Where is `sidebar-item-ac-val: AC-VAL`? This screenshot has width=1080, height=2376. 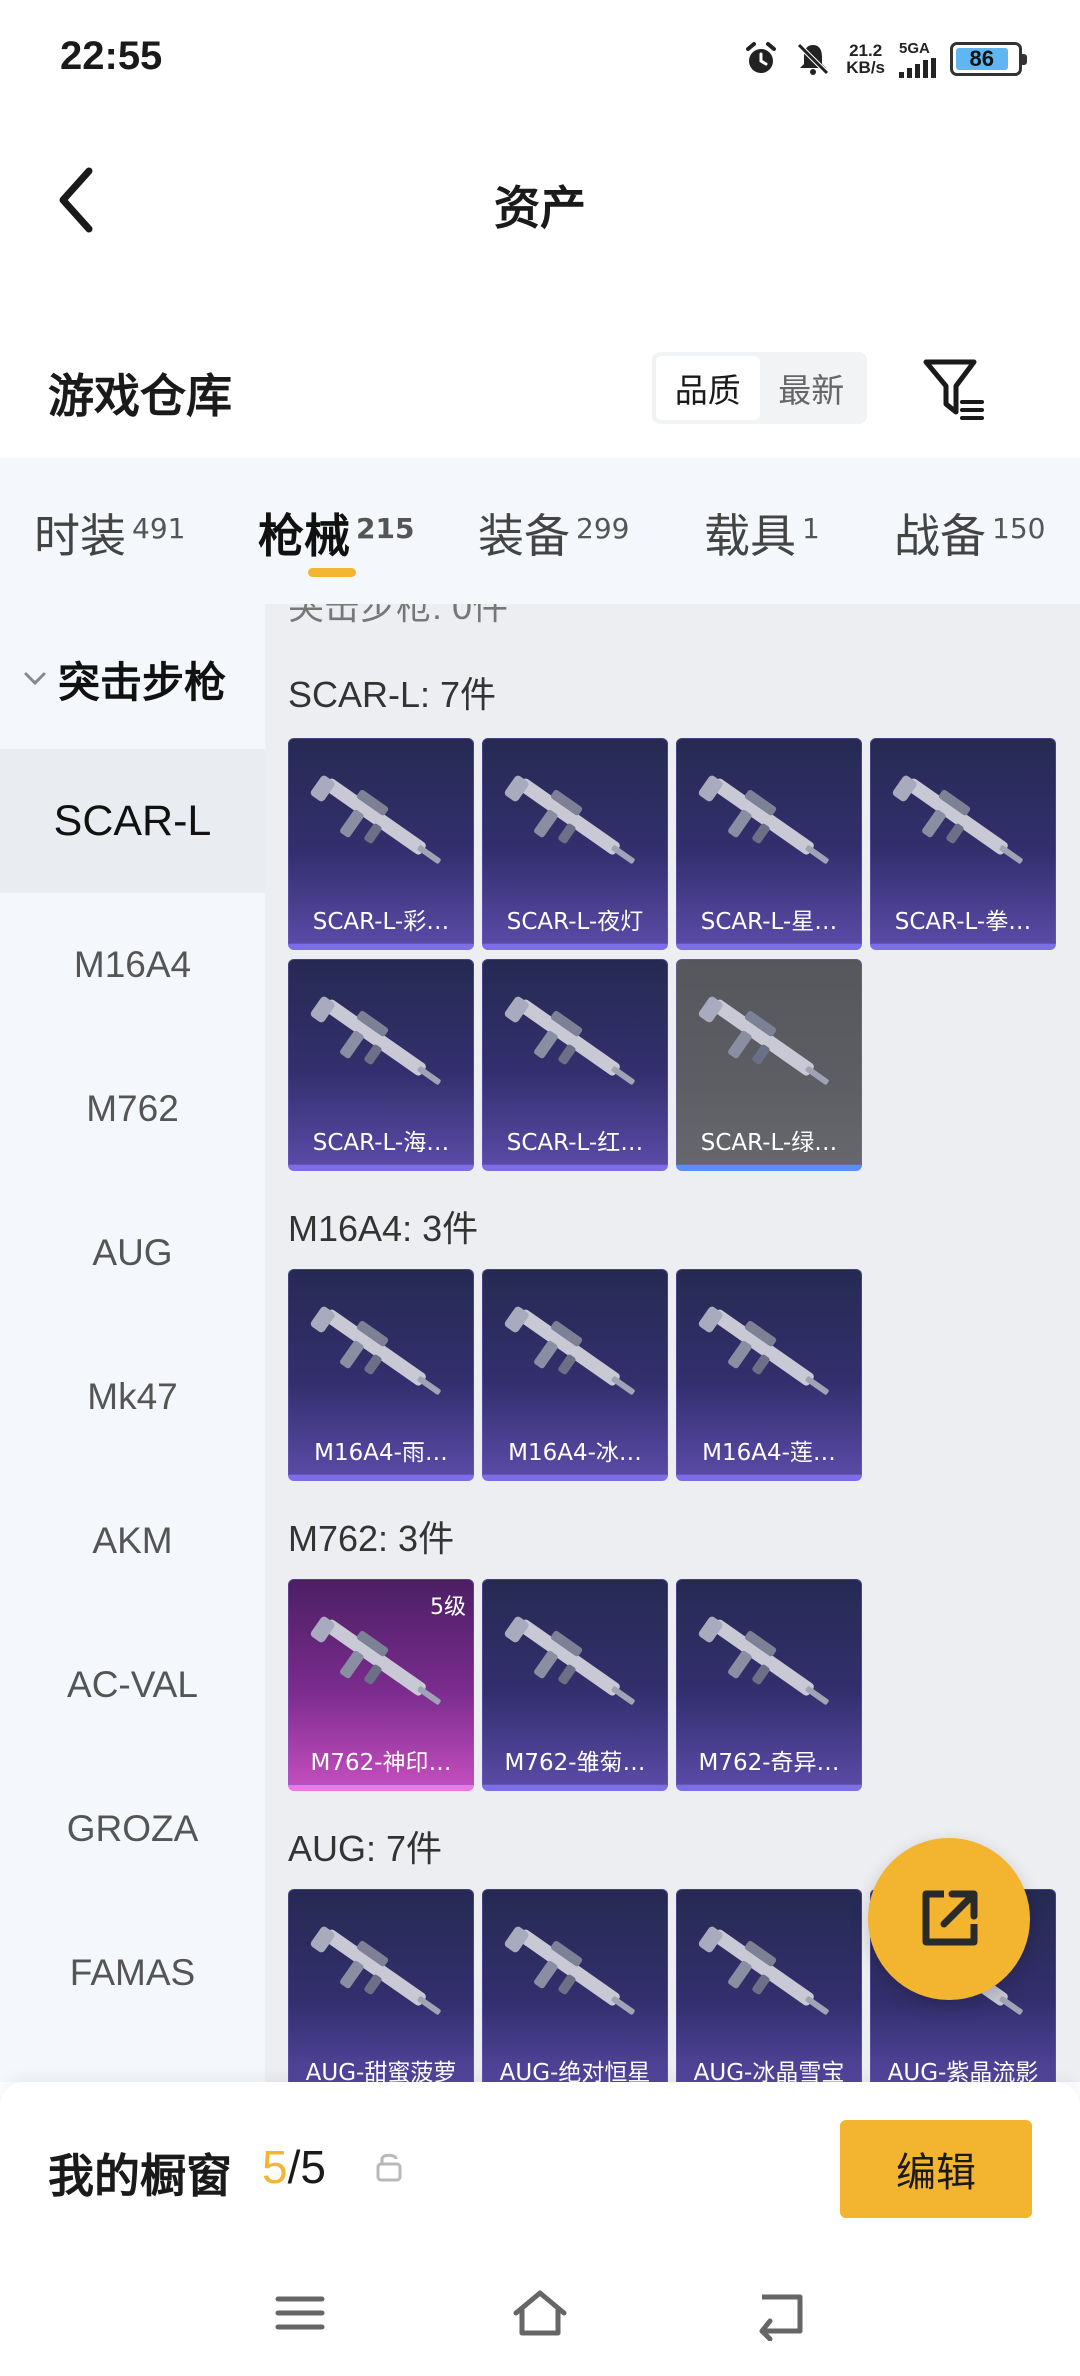
sidebar-item-ac-val: AC-VAL is located at coordinates (132, 1685).